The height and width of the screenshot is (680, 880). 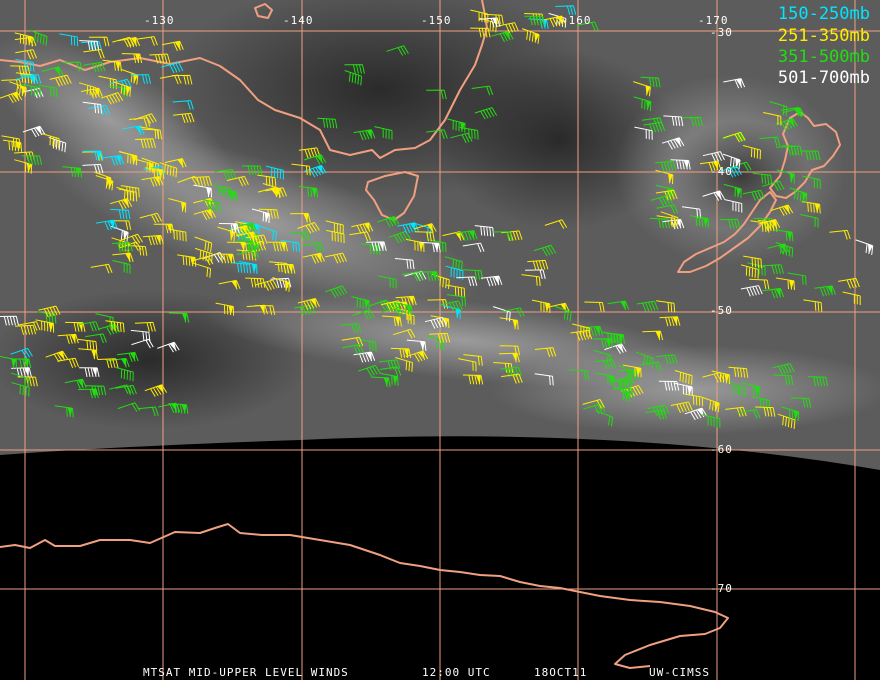 What do you see at coordinates (713, 20) in the screenshot?
I see `lon-label-170: -170` at bounding box center [713, 20].